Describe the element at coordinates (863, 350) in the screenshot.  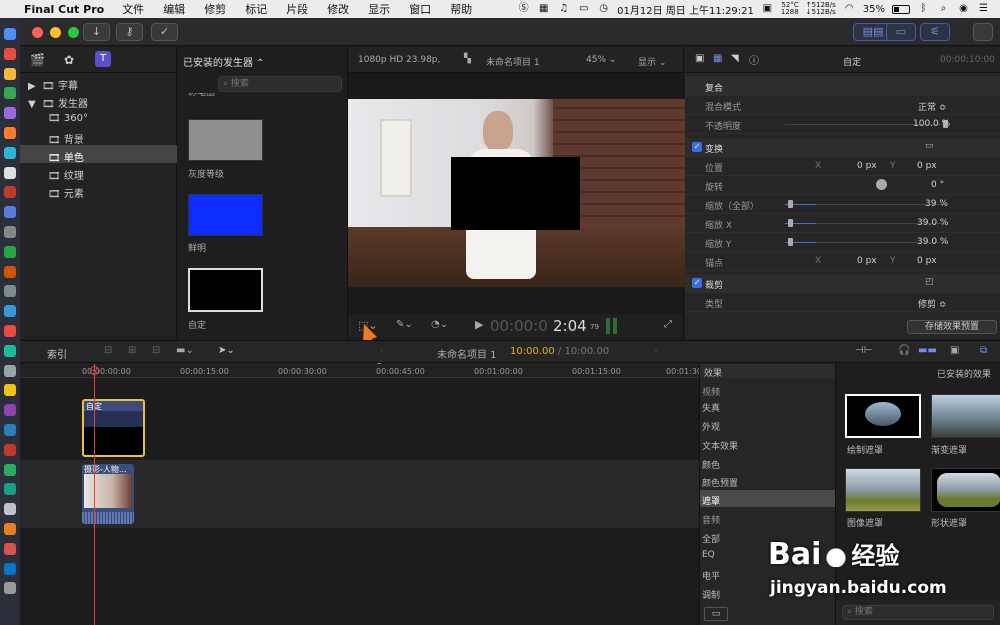
I see `skimming-icon: ⊣⊢` at that location.